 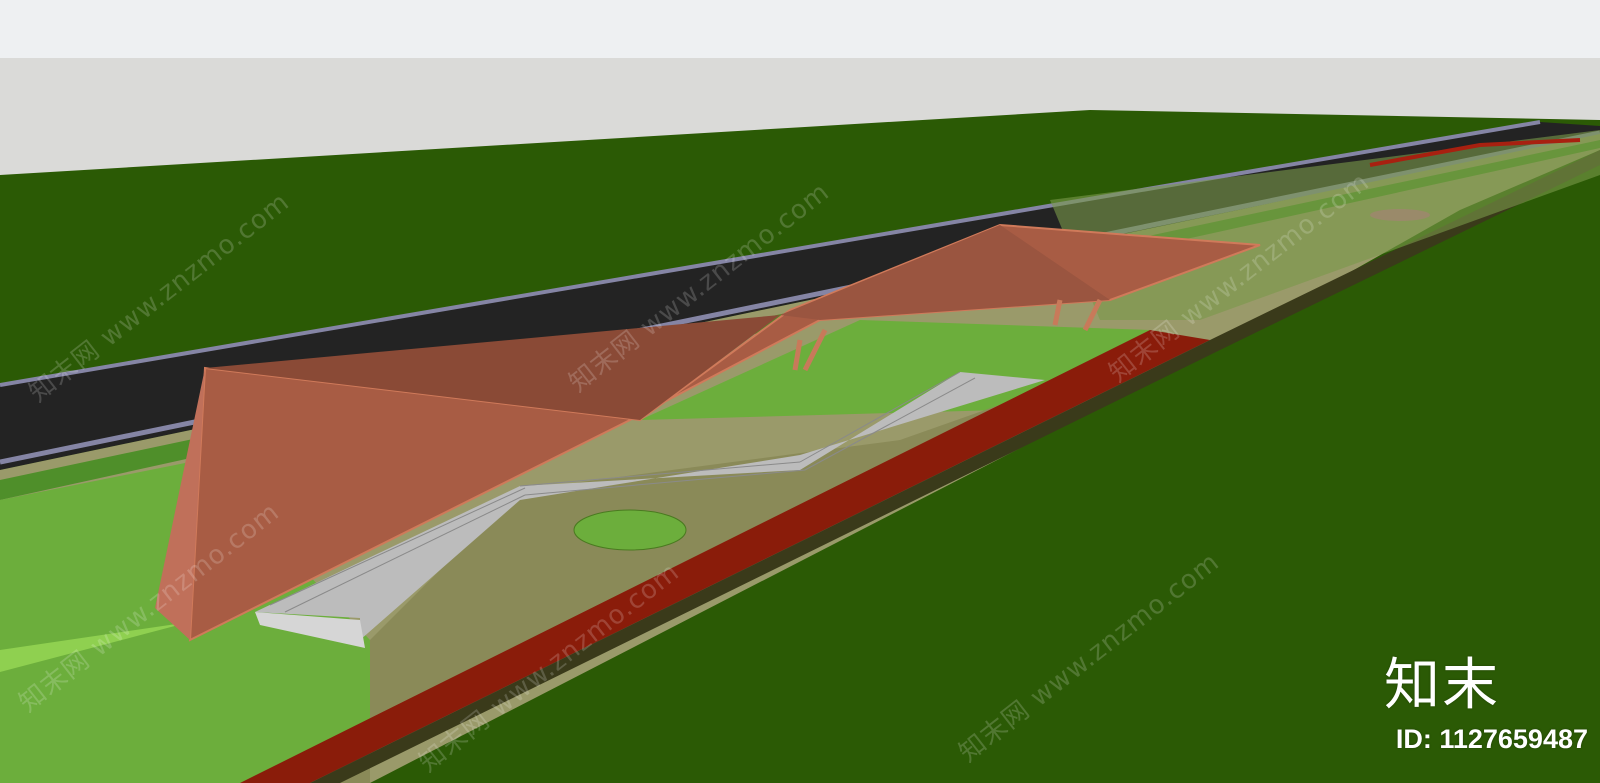 I want to click on image-id-label: ID: 1127659487, so click(x=1491, y=739).